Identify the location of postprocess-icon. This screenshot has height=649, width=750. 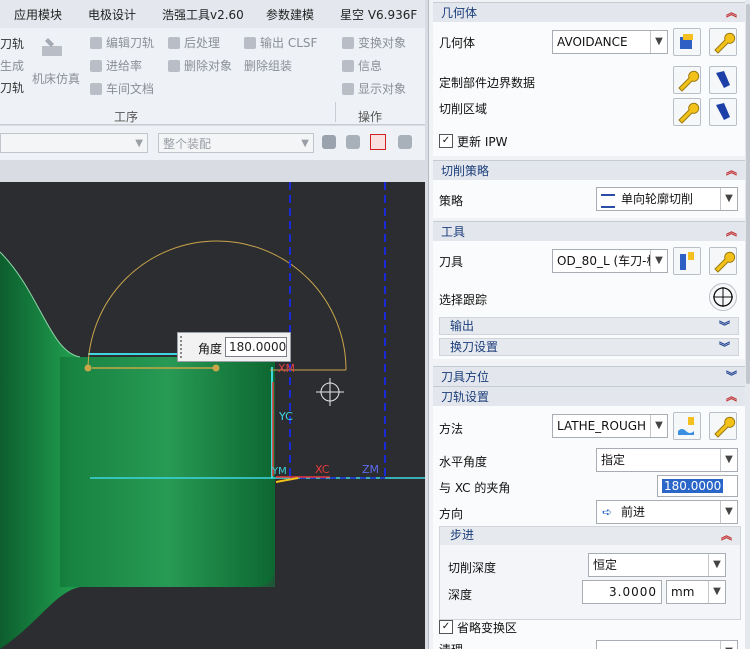
(174, 43).